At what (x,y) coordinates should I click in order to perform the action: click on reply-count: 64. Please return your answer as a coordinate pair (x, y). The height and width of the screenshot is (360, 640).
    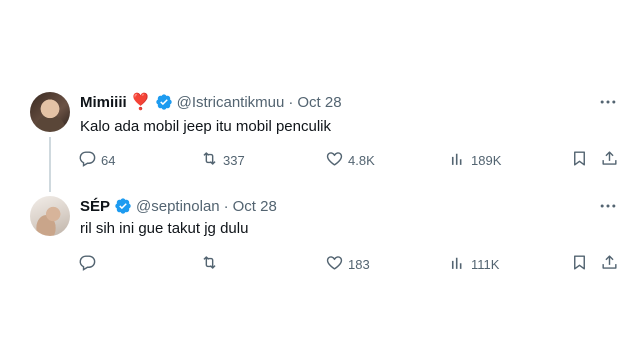
    Looking at the image, I should click on (108, 160).